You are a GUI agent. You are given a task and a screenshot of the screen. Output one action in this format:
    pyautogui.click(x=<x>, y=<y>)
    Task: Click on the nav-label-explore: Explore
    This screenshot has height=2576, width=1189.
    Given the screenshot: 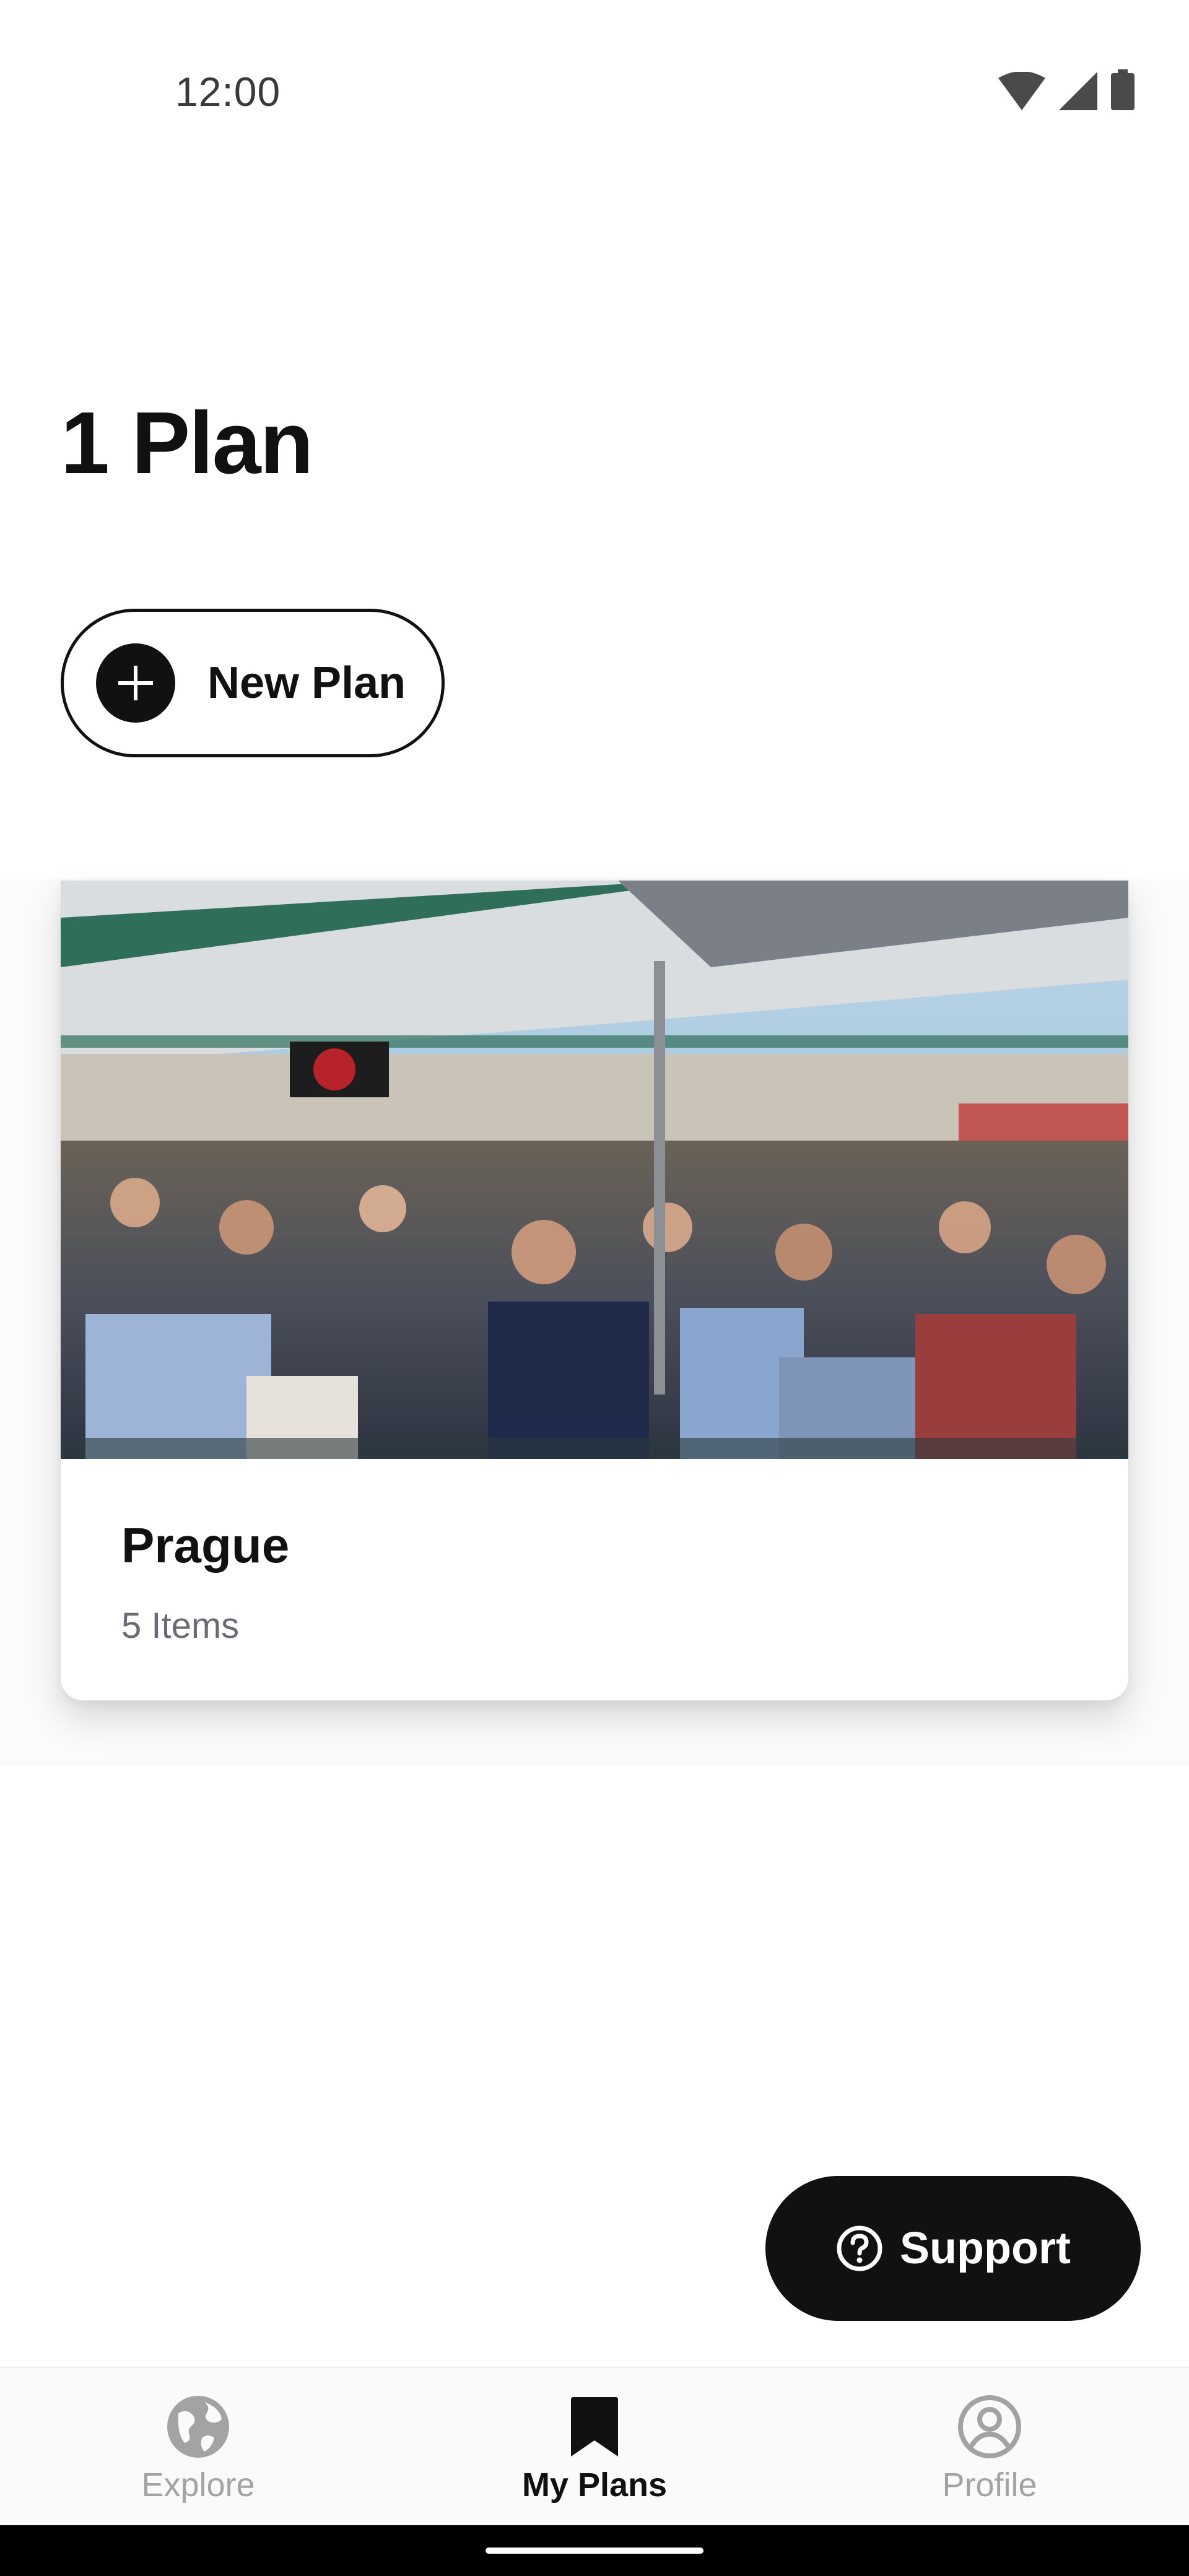 What is the action you would take?
    pyautogui.click(x=198, y=2485)
    